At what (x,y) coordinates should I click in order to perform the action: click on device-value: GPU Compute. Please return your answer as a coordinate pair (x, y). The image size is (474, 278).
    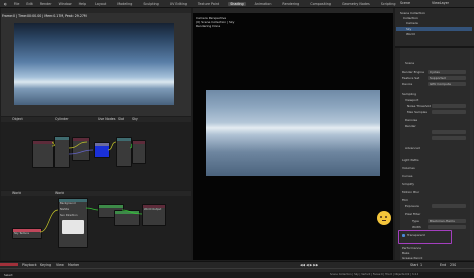
    Looking at the image, I should click on (440, 84).